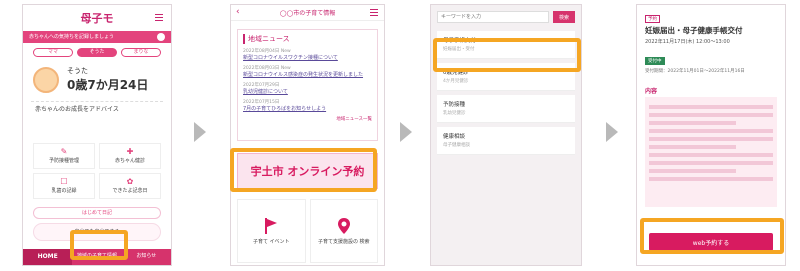 The height and width of the screenshot is (271, 800). What do you see at coordinates (343, 242) in the screenshot?
I see `tile-label: 子育て支援施設の 検索` at bounding box center [343, 242].